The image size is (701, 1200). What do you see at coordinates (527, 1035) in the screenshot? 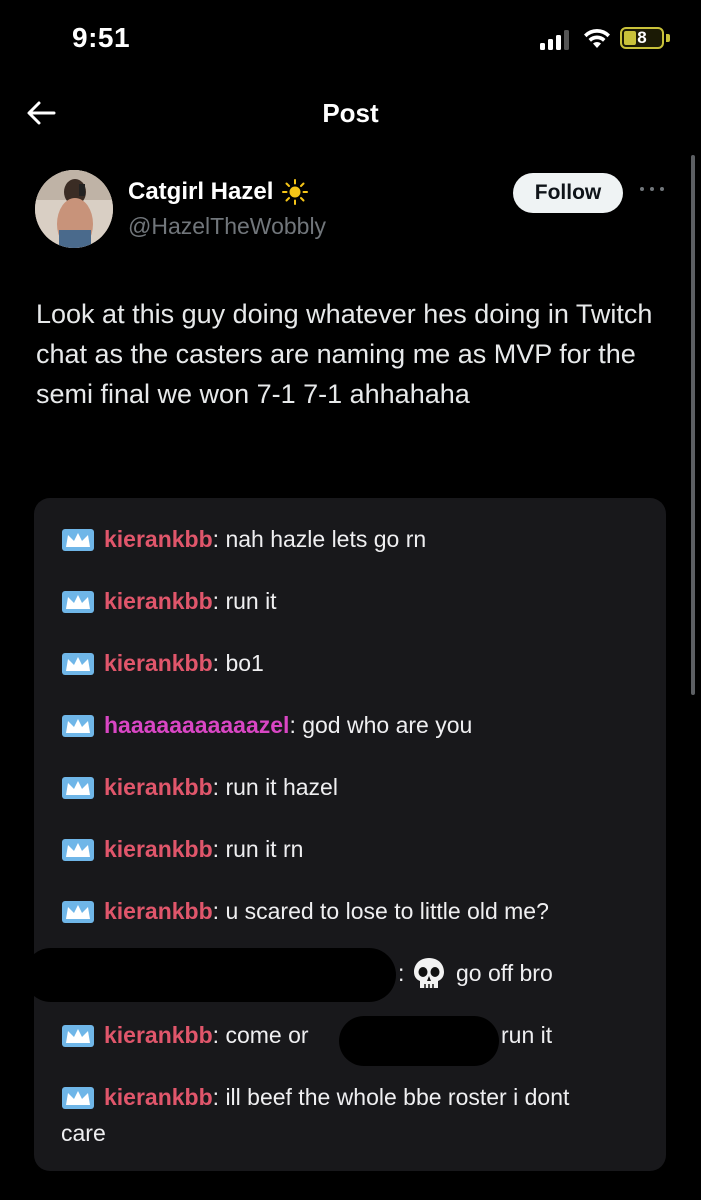
I see `chat-text-after: run it` at bounding box center [527, 1035].